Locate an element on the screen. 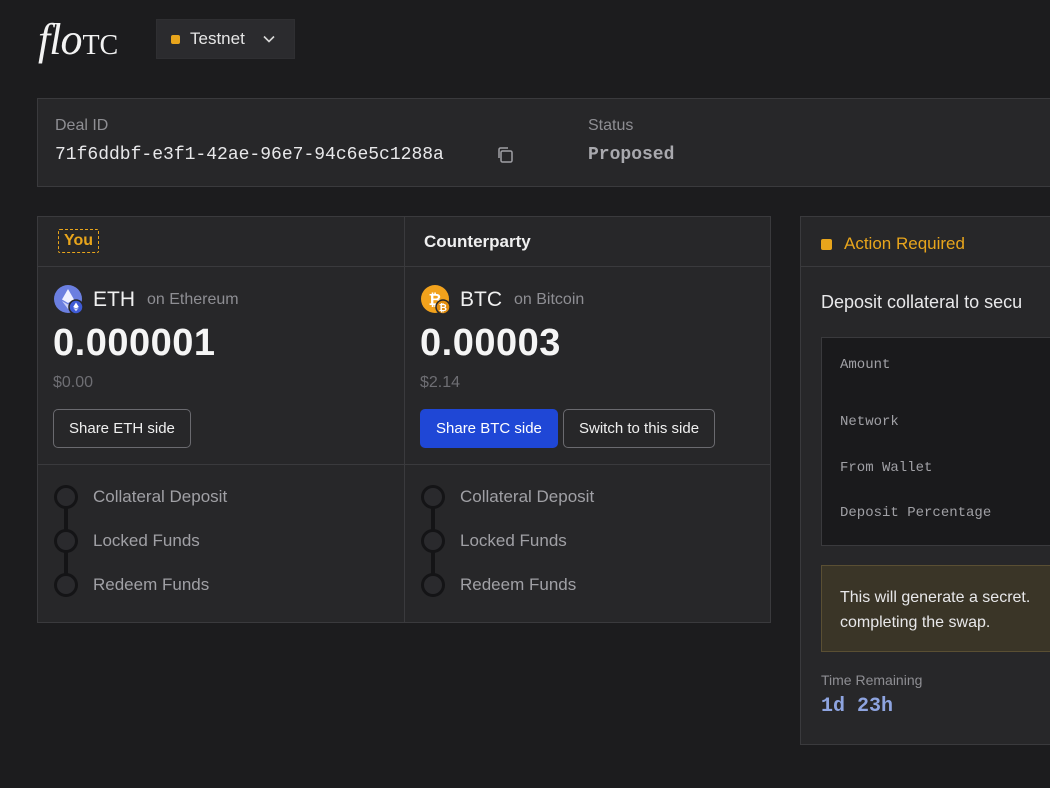 This screenshot has height=788, width=1050. you-usd-value: $0.00 is located at coordinates (73, 382).